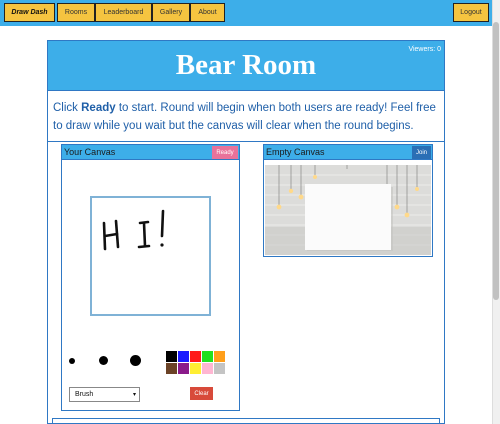 This screenshot has height=424, width=500. Describe the element at coordinates (133, 230) in the screenshot. I see `drawing-strokes` at that location.